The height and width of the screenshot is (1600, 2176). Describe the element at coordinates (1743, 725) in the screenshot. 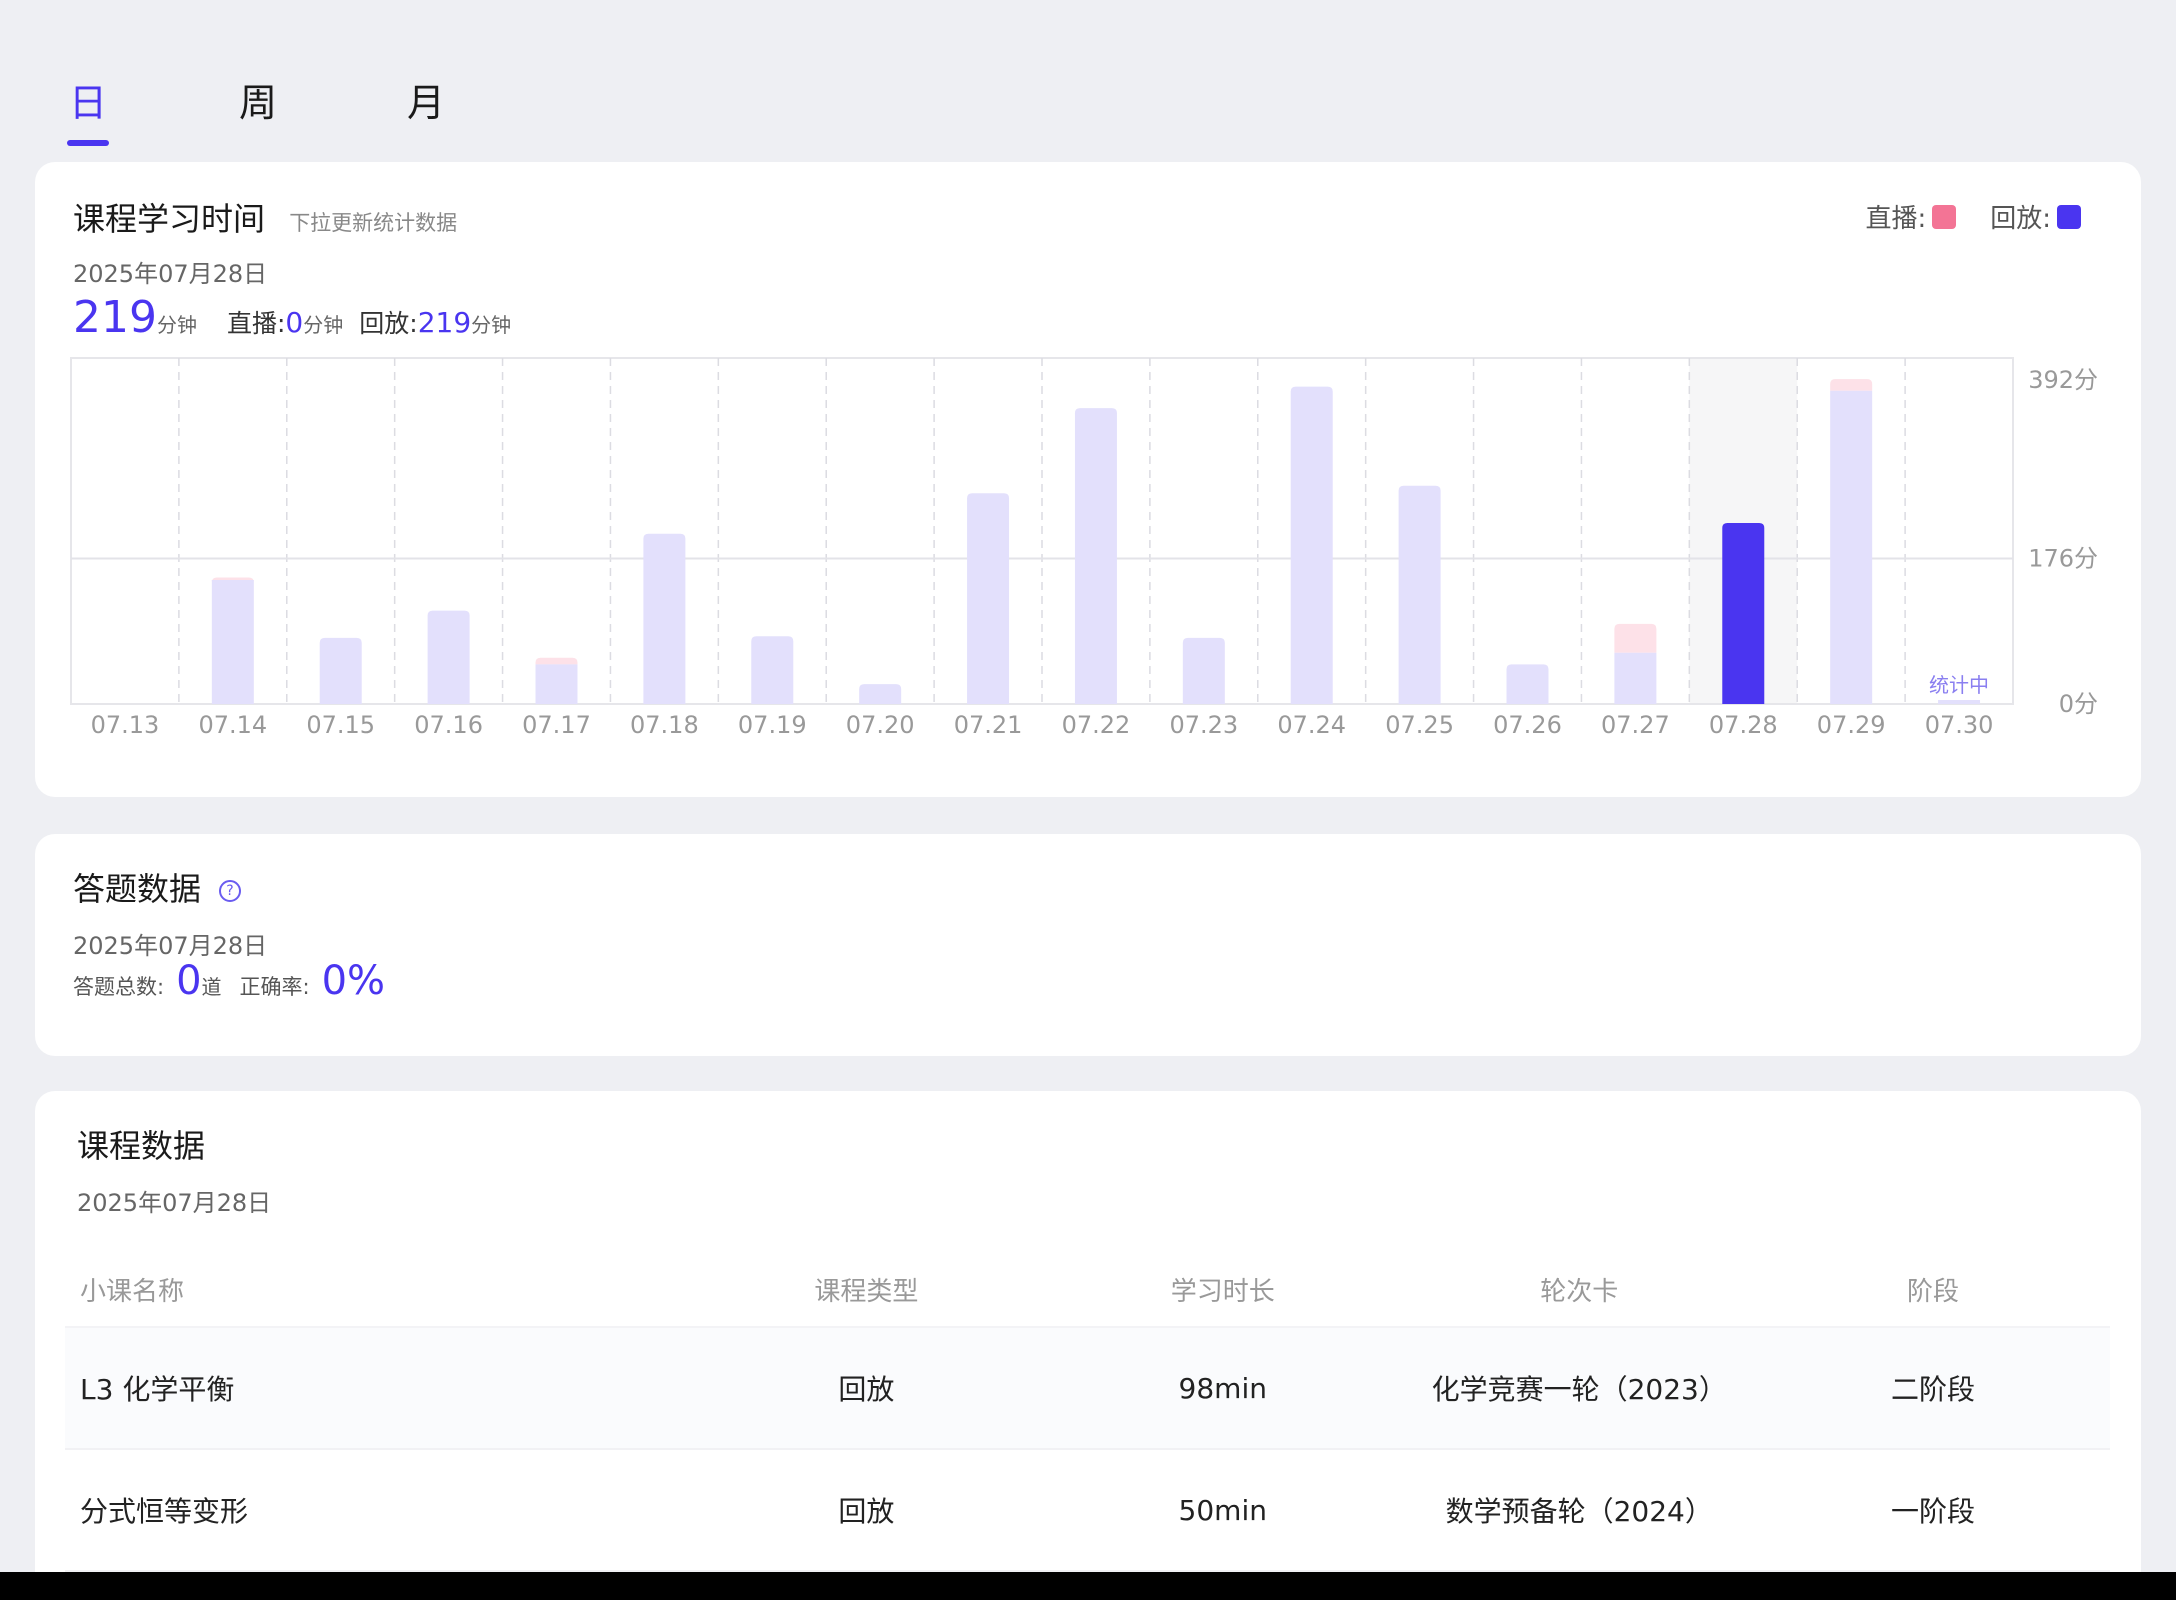

I see `x-tick-label: 07.28` at that location.